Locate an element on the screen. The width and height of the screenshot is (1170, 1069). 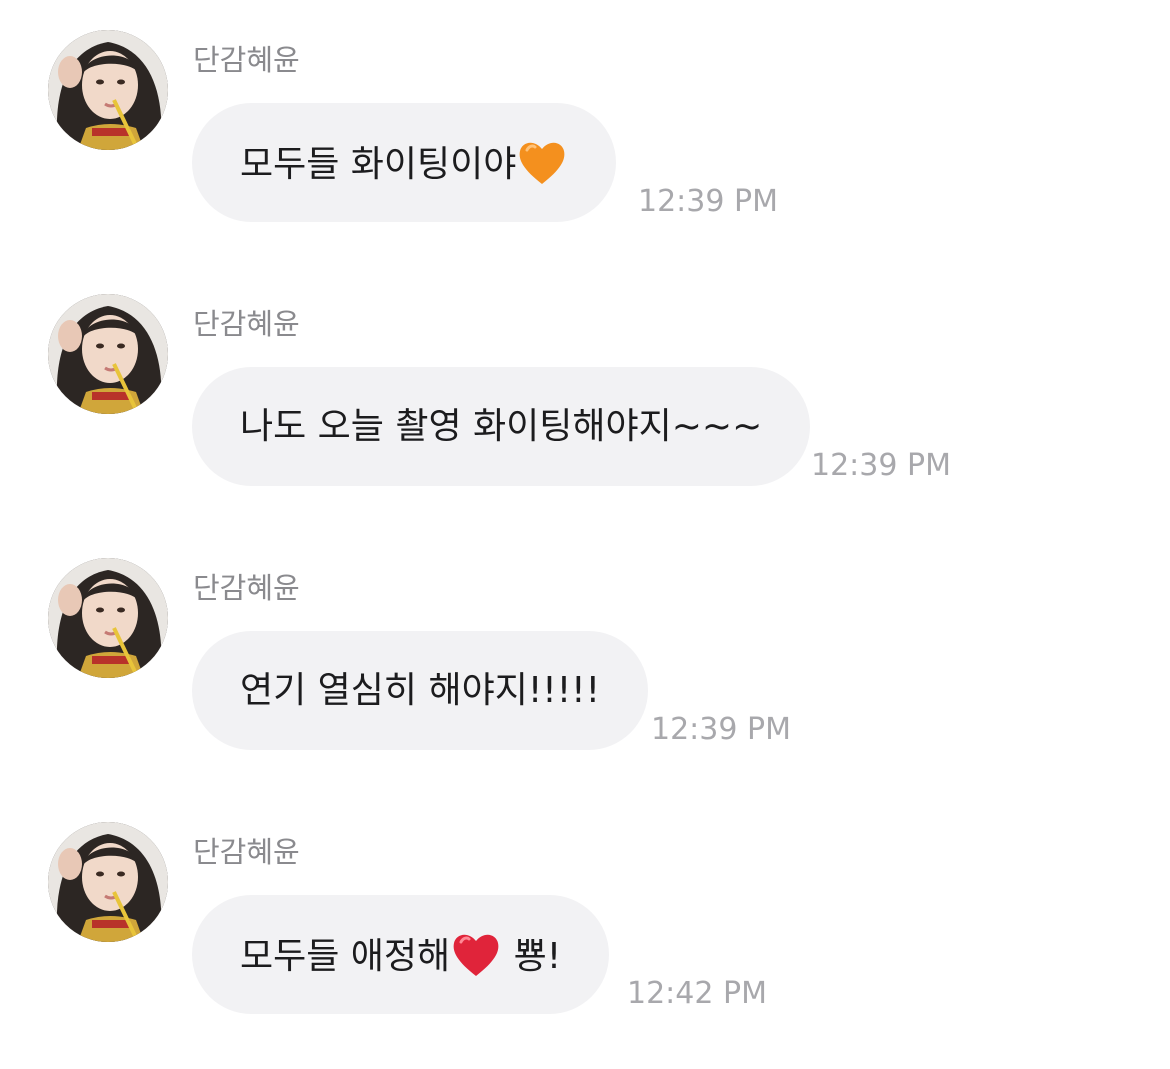
message-bubble: 나도 오늘 촬영 화이팅해야지~~~ is located at coordinates (501, 426).